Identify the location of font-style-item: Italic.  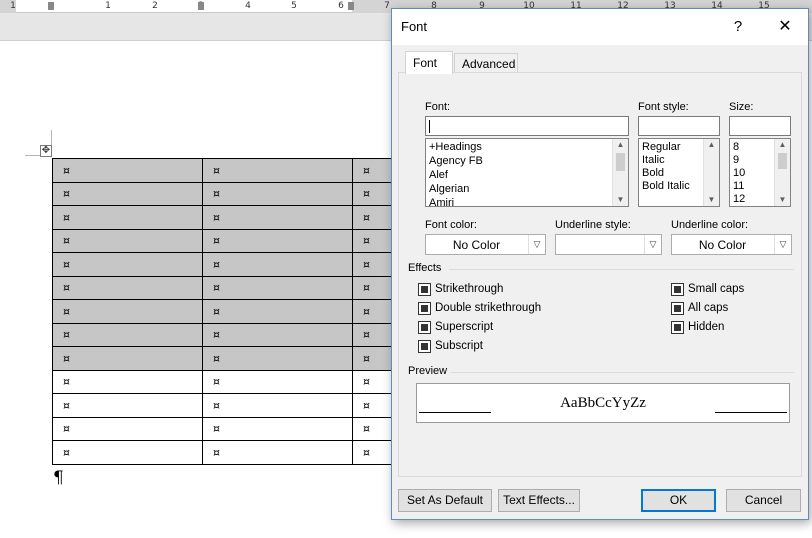
(653, 160).